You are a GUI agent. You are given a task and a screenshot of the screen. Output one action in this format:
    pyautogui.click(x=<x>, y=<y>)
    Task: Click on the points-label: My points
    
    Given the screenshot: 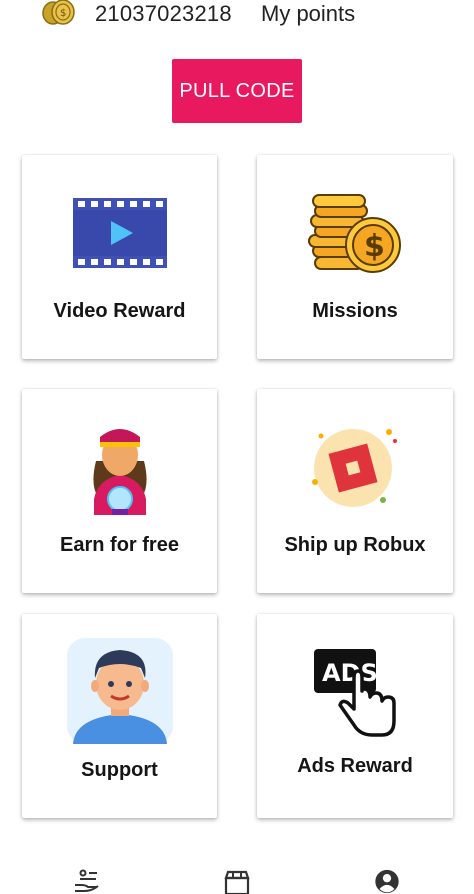 What is the action you would take?
    pyautogui.click(x=308, y=13)
    